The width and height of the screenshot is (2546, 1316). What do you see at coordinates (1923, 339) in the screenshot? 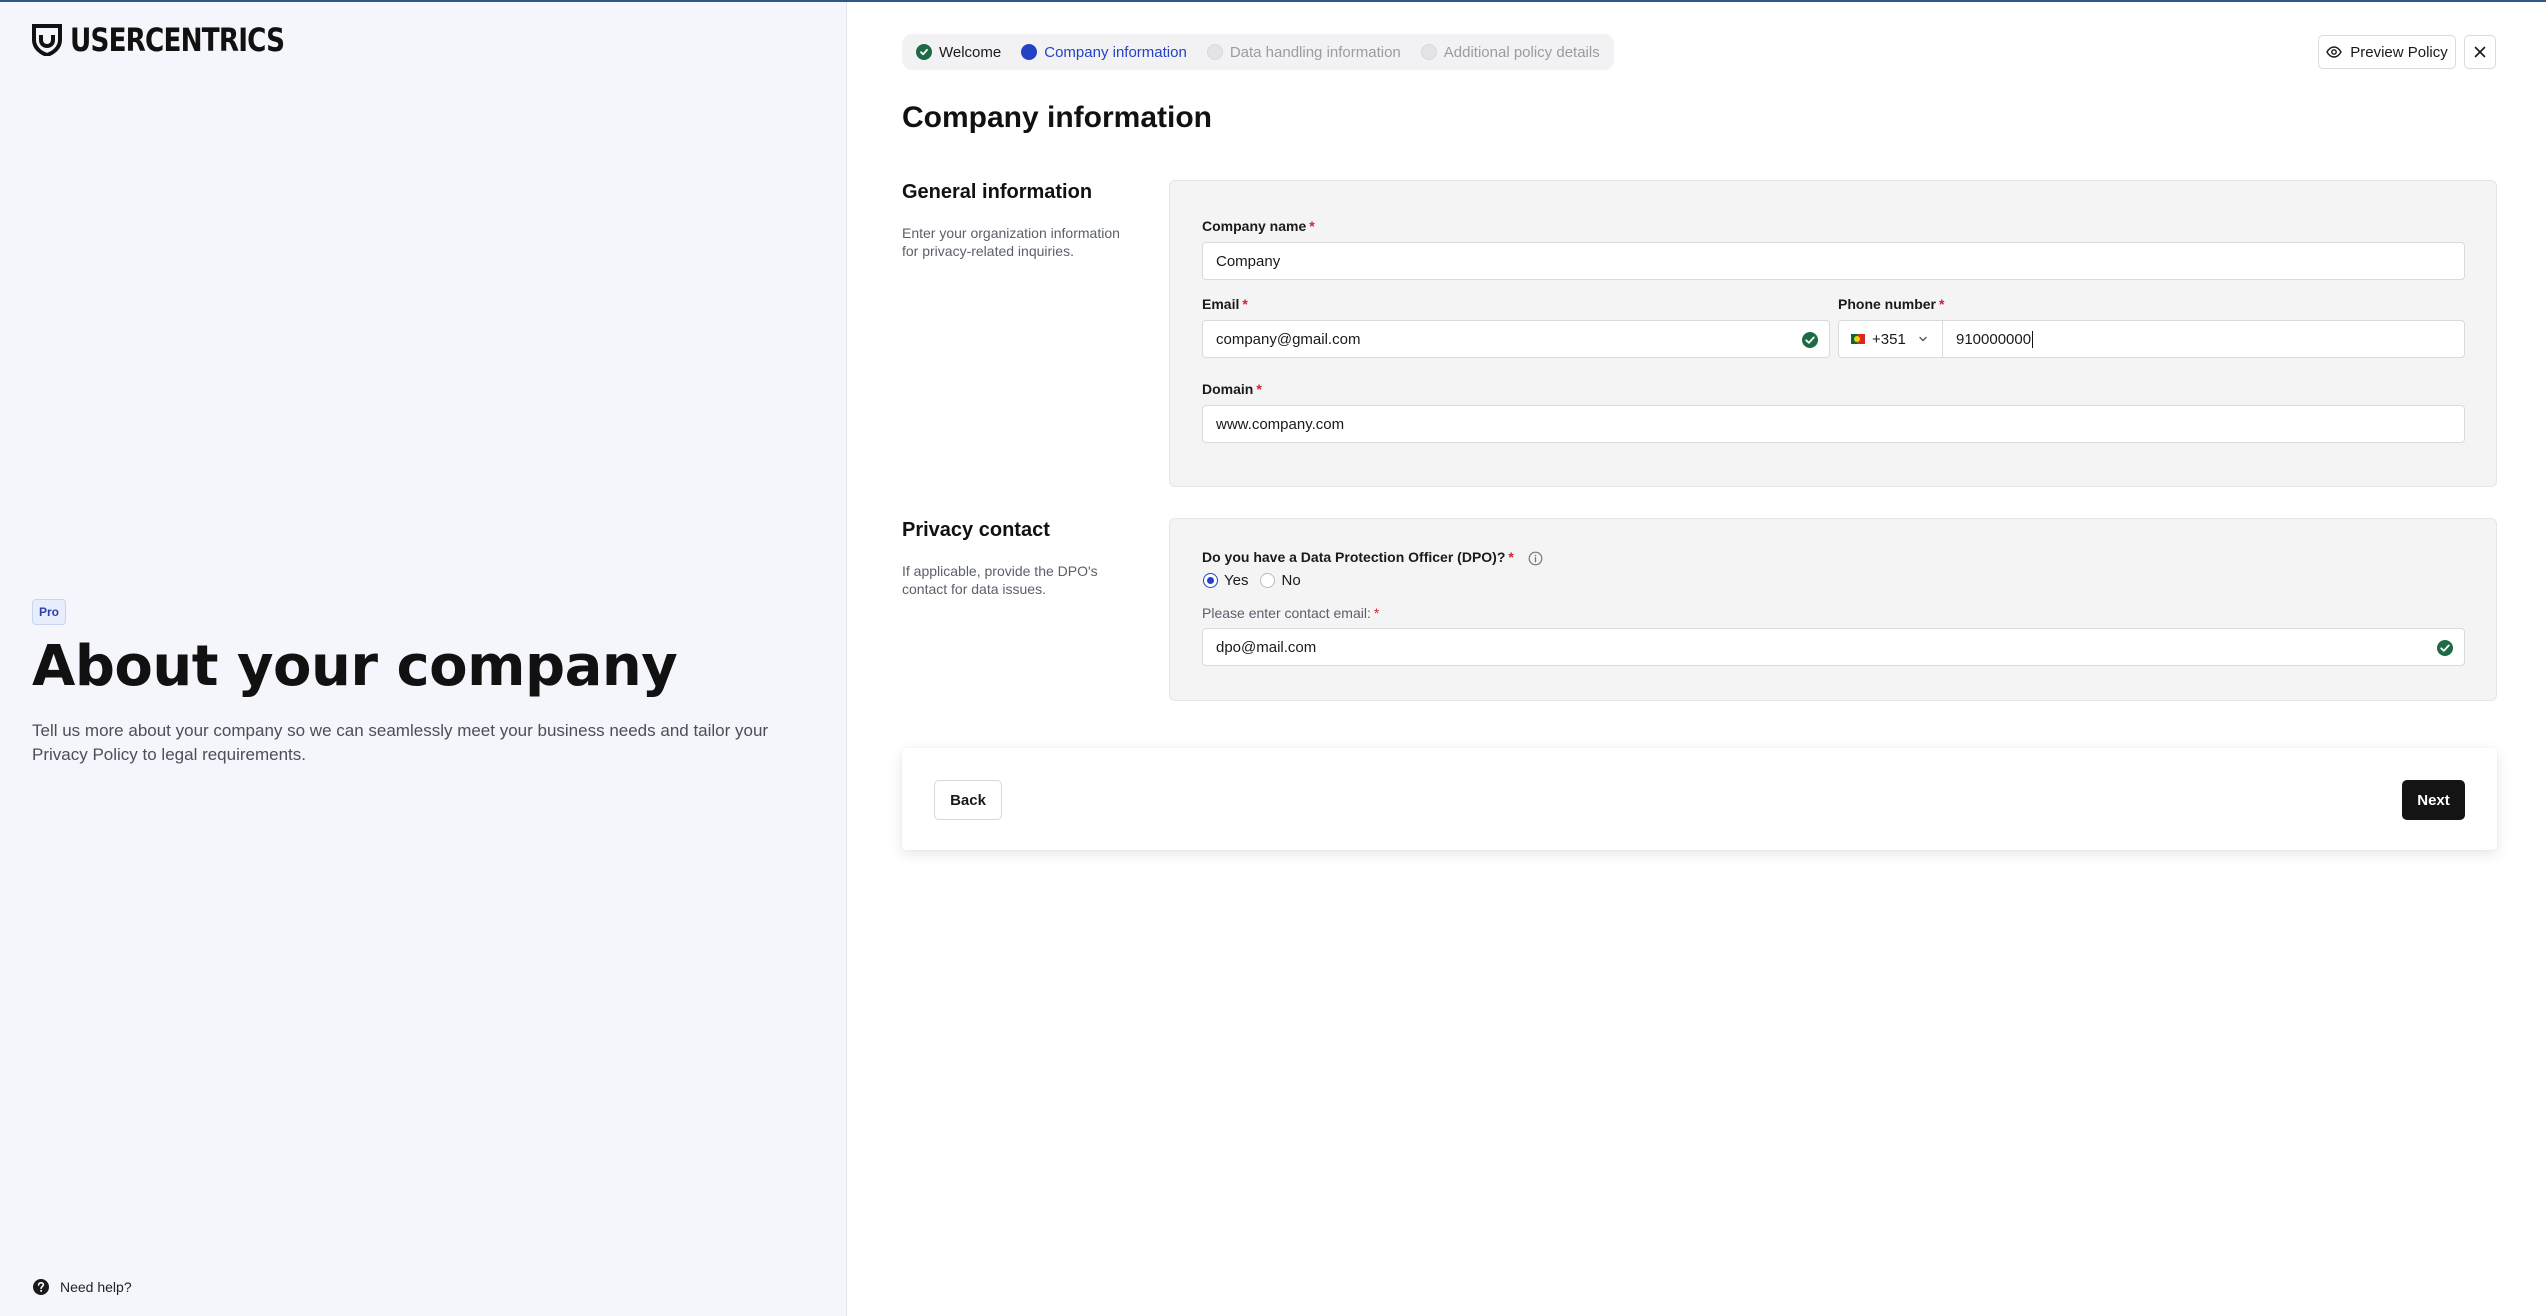
I see `chevron-down-icon` at bounding box center [1923, 339].